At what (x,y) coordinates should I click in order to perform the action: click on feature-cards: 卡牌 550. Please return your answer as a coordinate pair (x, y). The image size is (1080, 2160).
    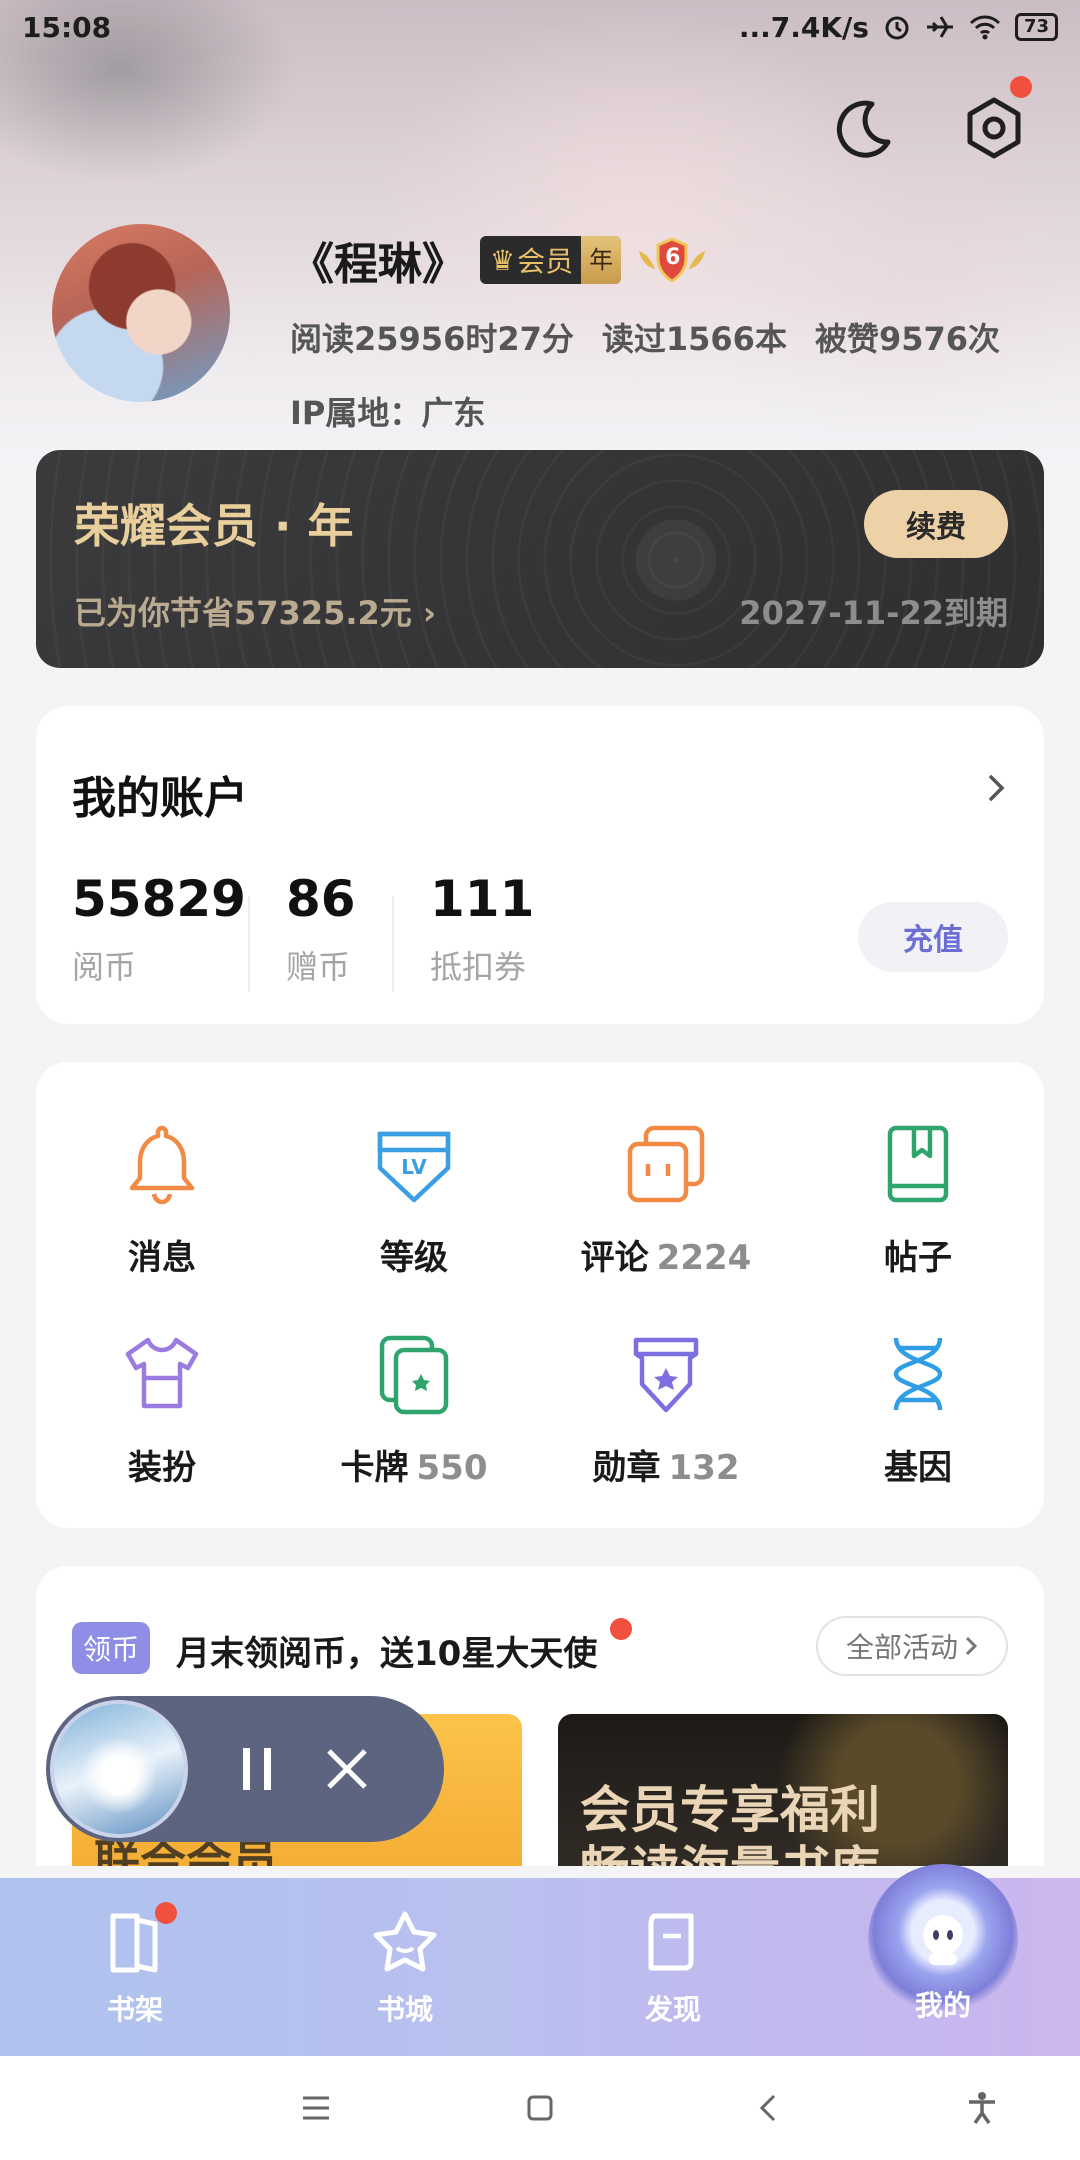
    Looking at the image, I should click on (414, 1415).